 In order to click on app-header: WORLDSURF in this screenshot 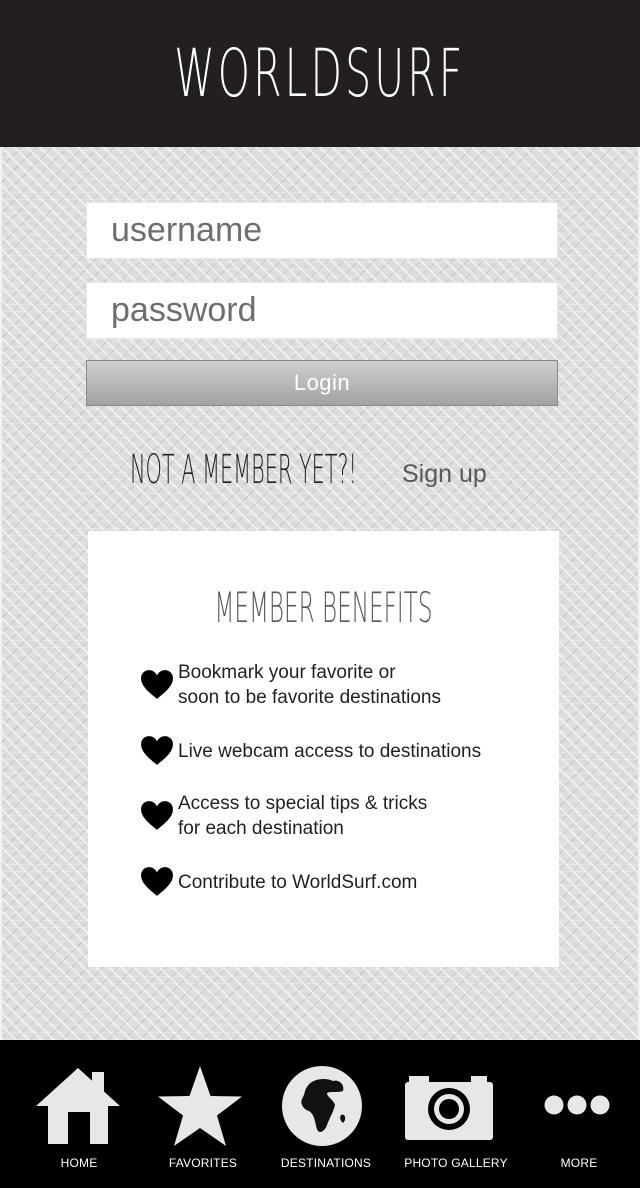, I will do `click(320, 73)`.